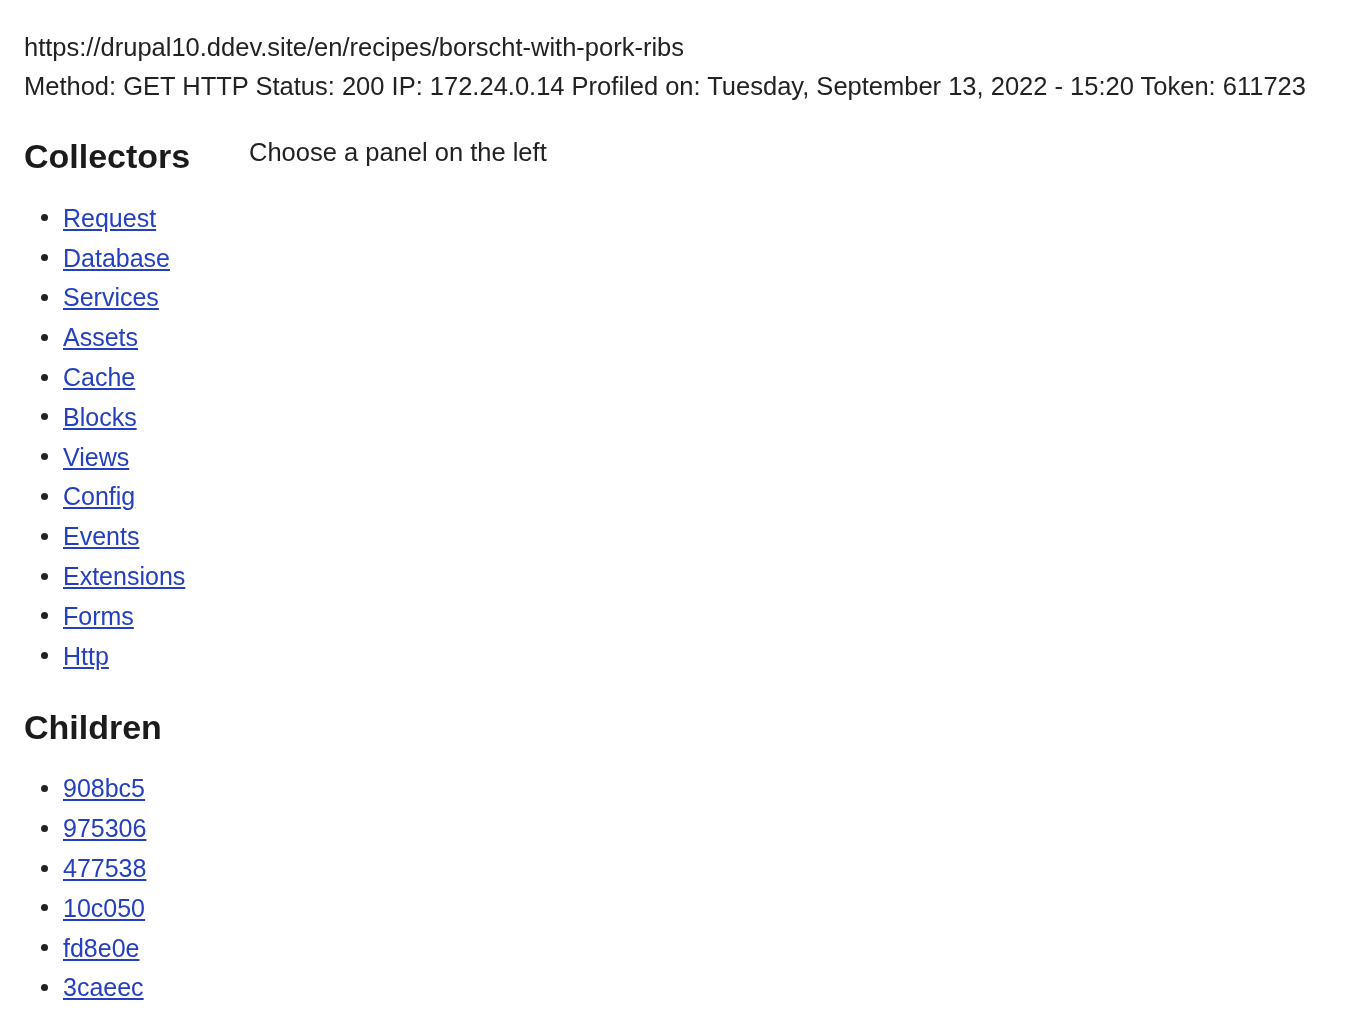 This screenshot has width=1371, height=1024. What do you see at coordinates (107, 156) in the screenshot?
I see `section-heading: Collectors` at bounding box center [107, 156].